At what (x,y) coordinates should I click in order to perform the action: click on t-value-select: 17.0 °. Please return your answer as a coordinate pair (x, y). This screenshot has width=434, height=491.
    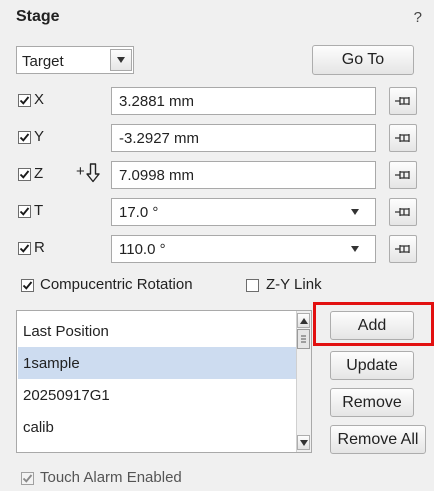
    Looking at the image, I should click on (243, 212).